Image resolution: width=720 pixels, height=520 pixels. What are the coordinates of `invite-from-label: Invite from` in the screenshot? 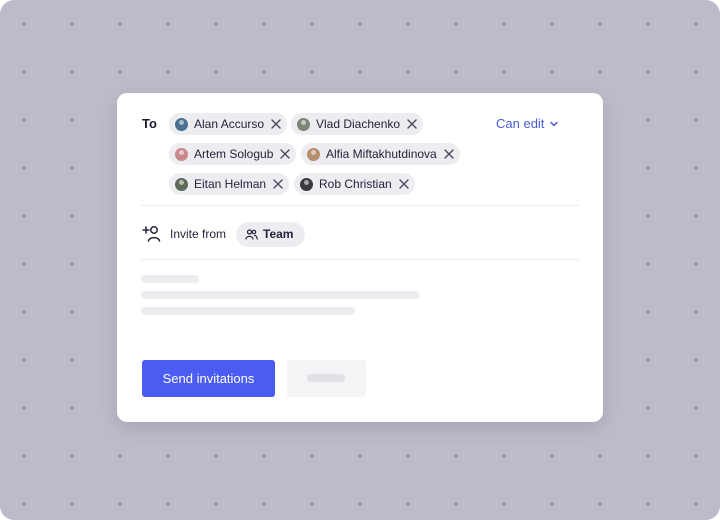 It's located at (198, 234).